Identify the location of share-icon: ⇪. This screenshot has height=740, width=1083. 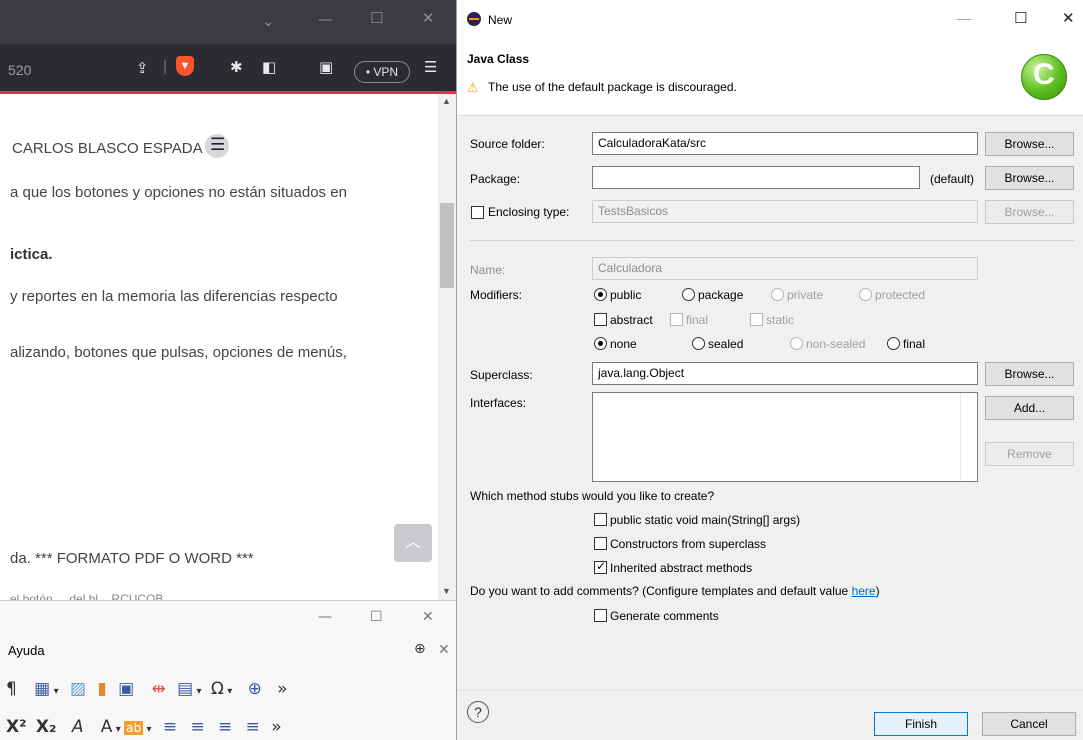
(142, 68).